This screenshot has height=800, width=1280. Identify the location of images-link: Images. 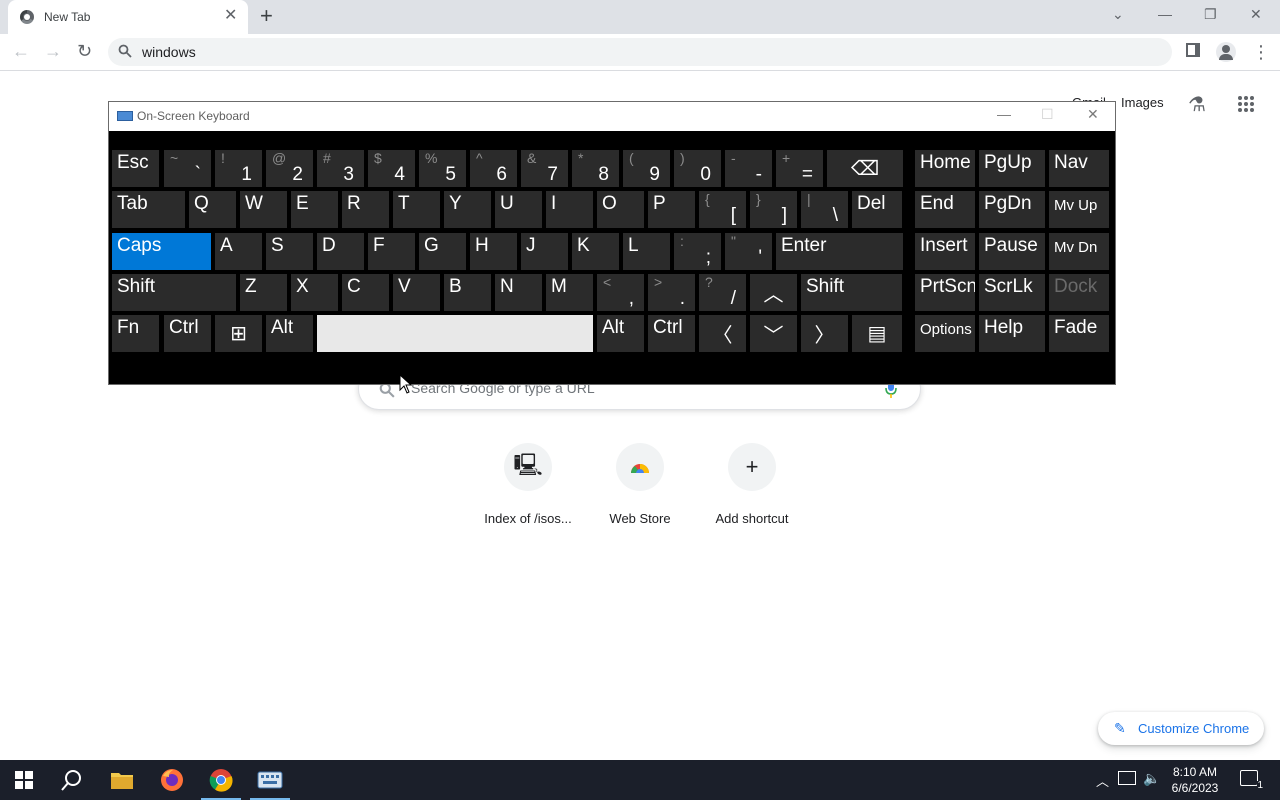
(1142, 102).